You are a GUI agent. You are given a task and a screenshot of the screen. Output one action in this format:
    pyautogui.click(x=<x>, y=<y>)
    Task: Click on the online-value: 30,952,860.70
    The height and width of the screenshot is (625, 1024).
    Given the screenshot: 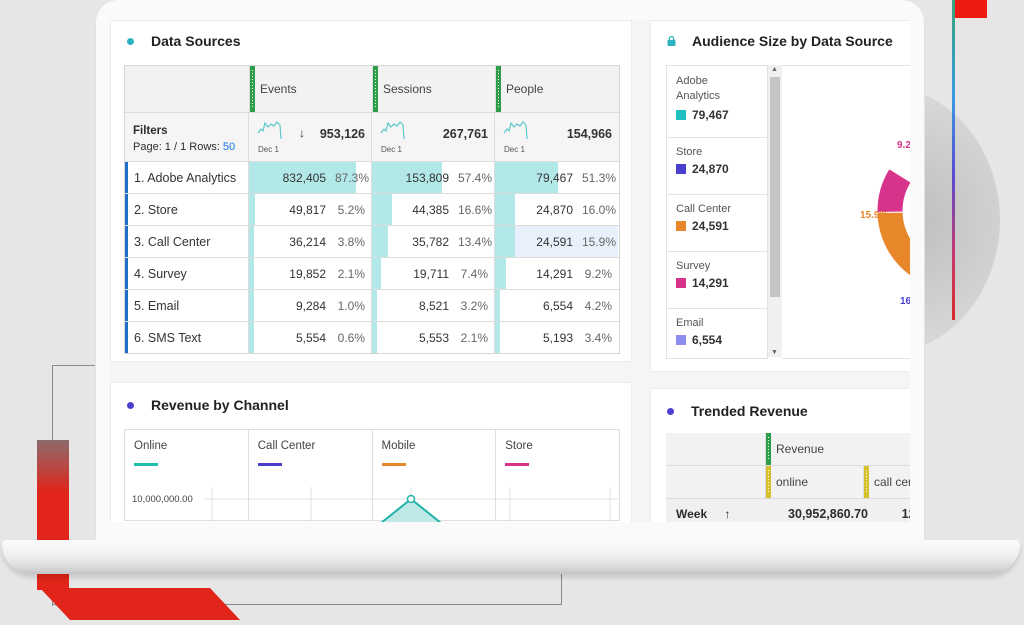 What is the action you would take?
    pyautogui.click(x=828, y=514)
    